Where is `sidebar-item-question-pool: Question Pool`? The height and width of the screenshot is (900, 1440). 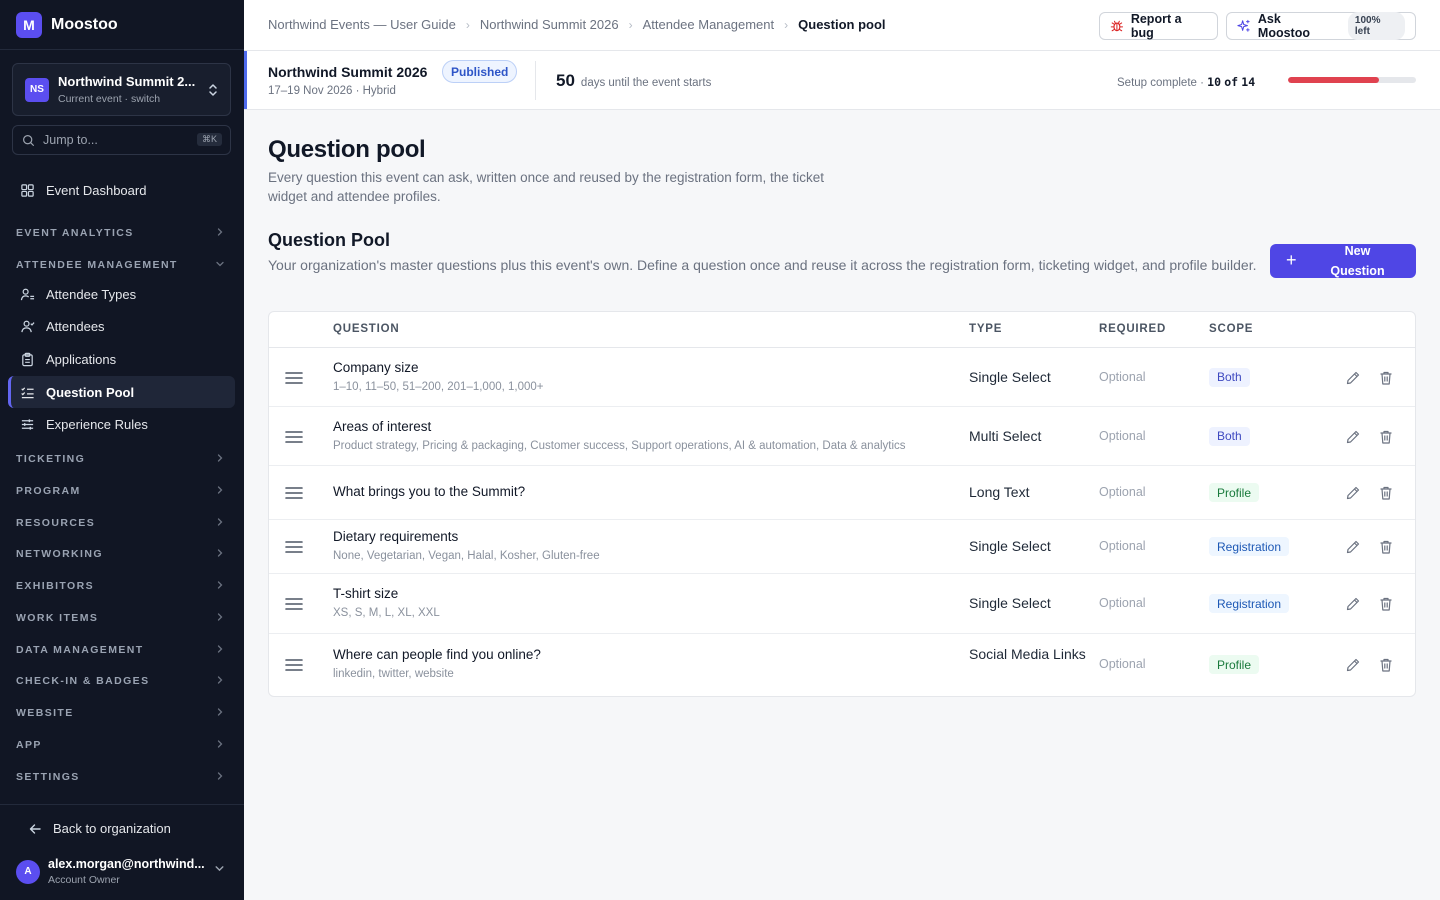 sidebar-item-question-pool: Question Pool is located at coordinates (121, 392).